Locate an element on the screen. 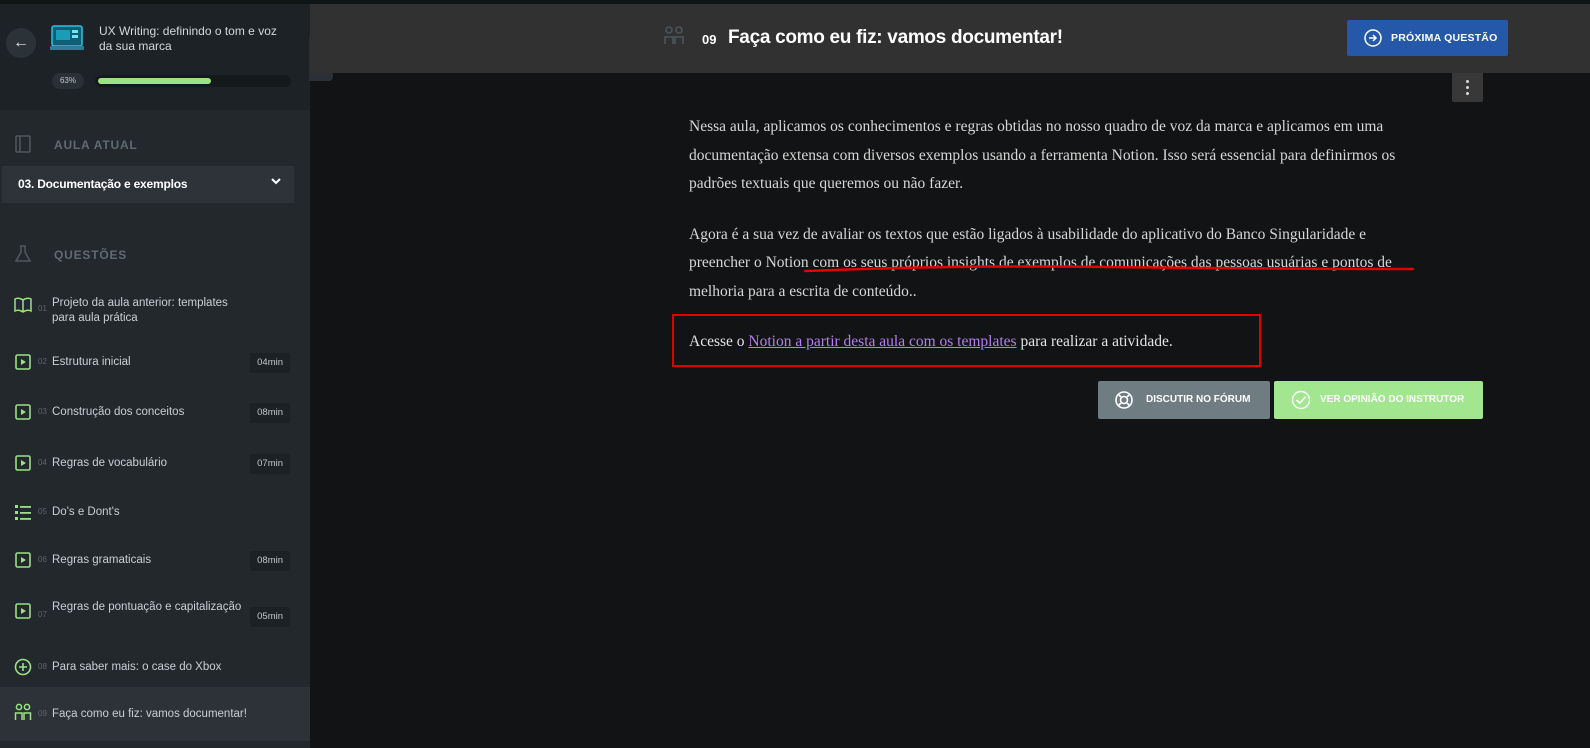  task-item-04: 04 Regras de vocabulário 07min is located at coordinates (155, 464).